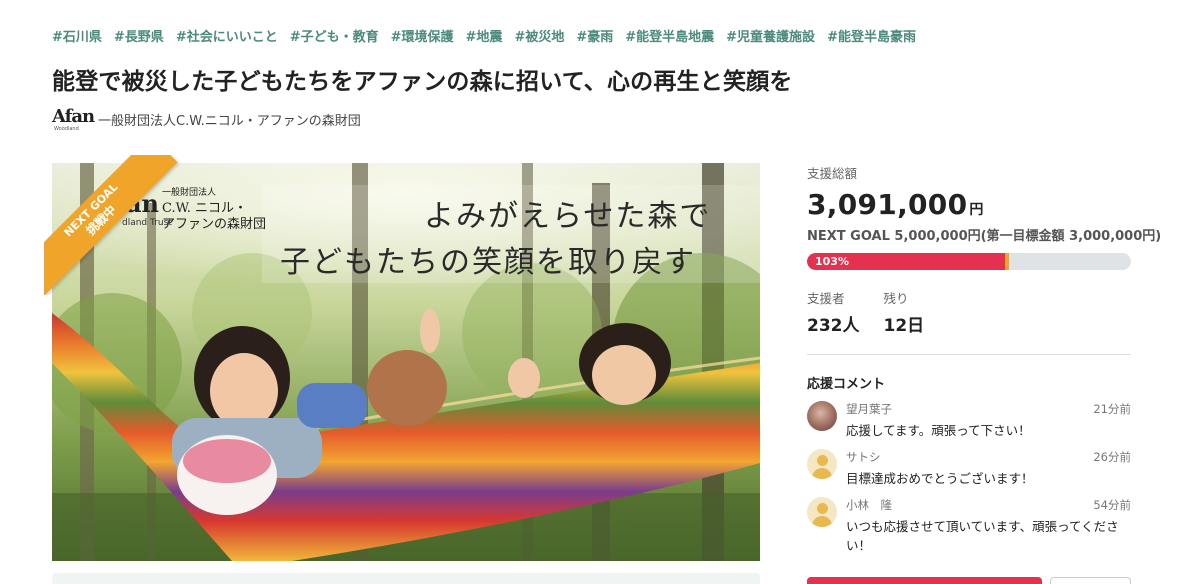 The height and width of the screenshot is (584, 1200). Describe the element at coordinates (871, 35) in the screenshot. I see `tag-link: #能登半島豪雨` at that location.